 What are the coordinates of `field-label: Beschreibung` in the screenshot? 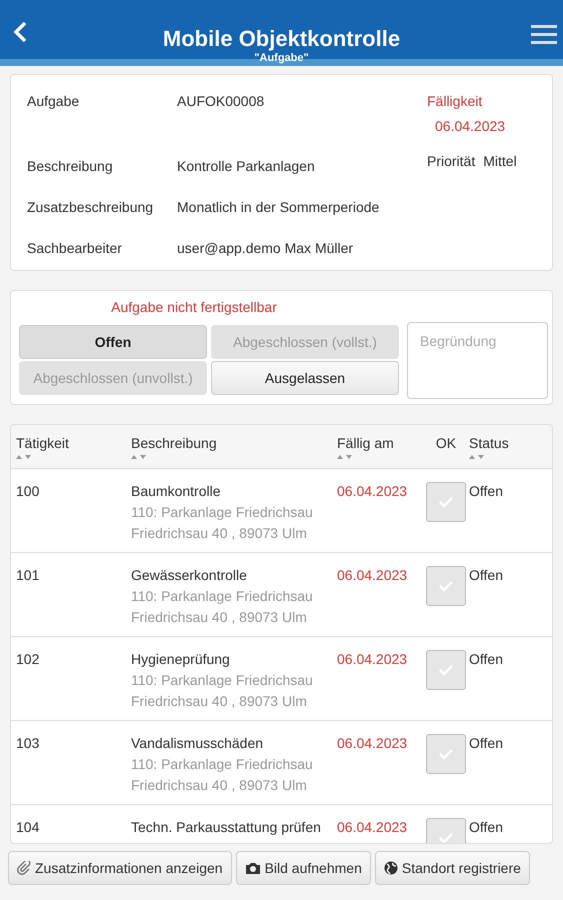 It's located at (70, 166).